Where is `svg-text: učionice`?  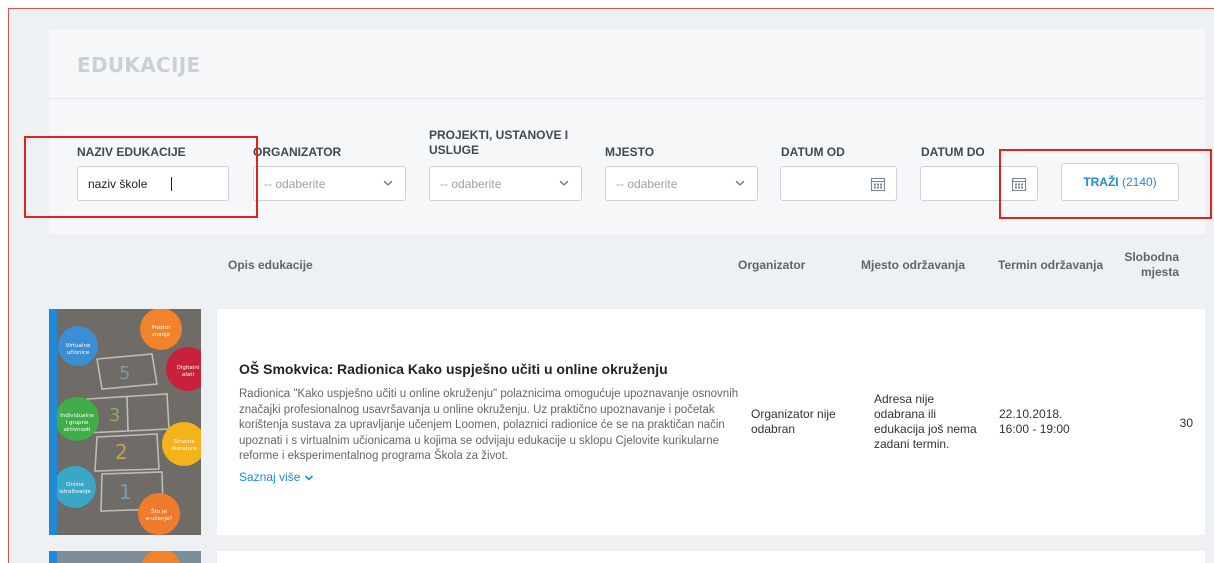
svg-text: učionice is located at coordinates (78, 352).